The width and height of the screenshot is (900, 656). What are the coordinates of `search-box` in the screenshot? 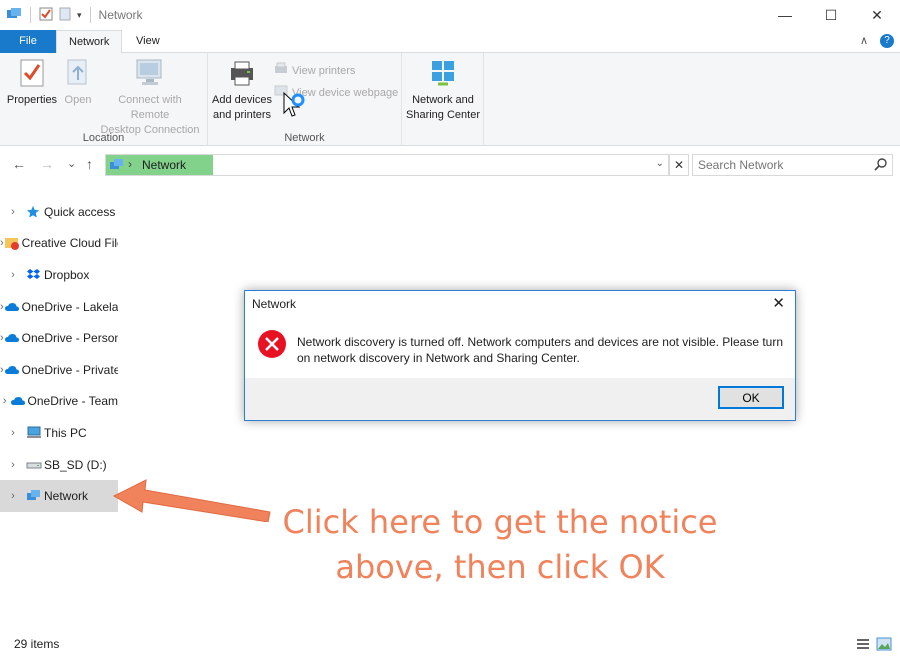 It's located at (792, 165).